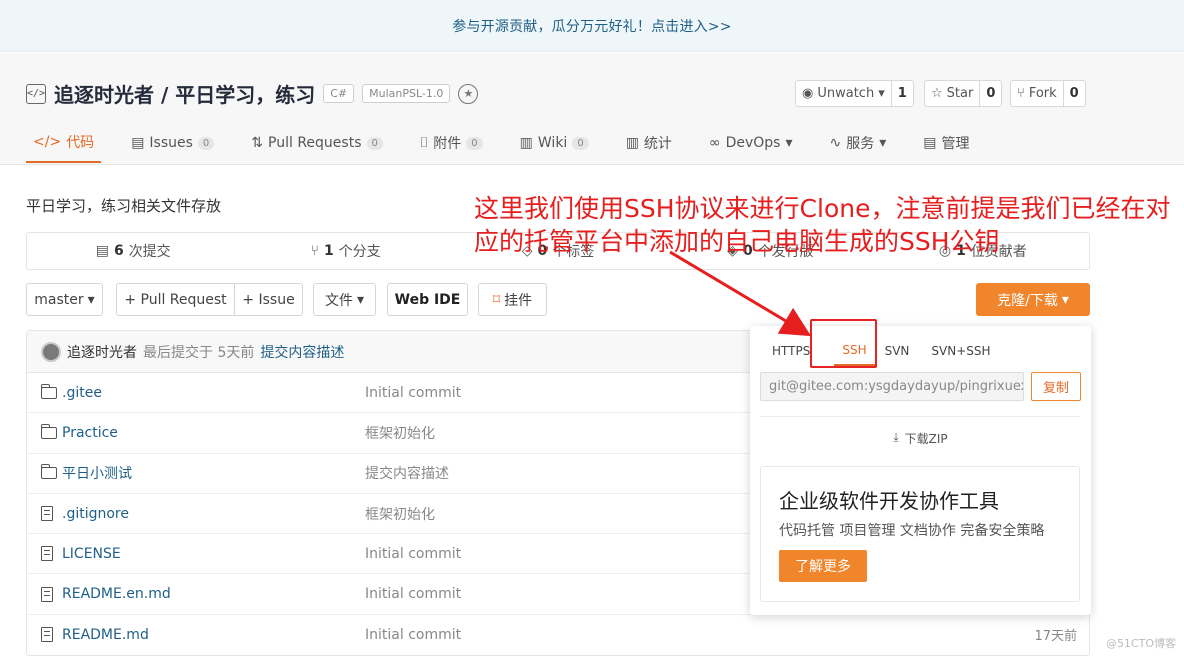  What do you see at coordinates (930, 143) in the screenshot?
I see `manage-icon: ▤` at bounding box center [930, 143].